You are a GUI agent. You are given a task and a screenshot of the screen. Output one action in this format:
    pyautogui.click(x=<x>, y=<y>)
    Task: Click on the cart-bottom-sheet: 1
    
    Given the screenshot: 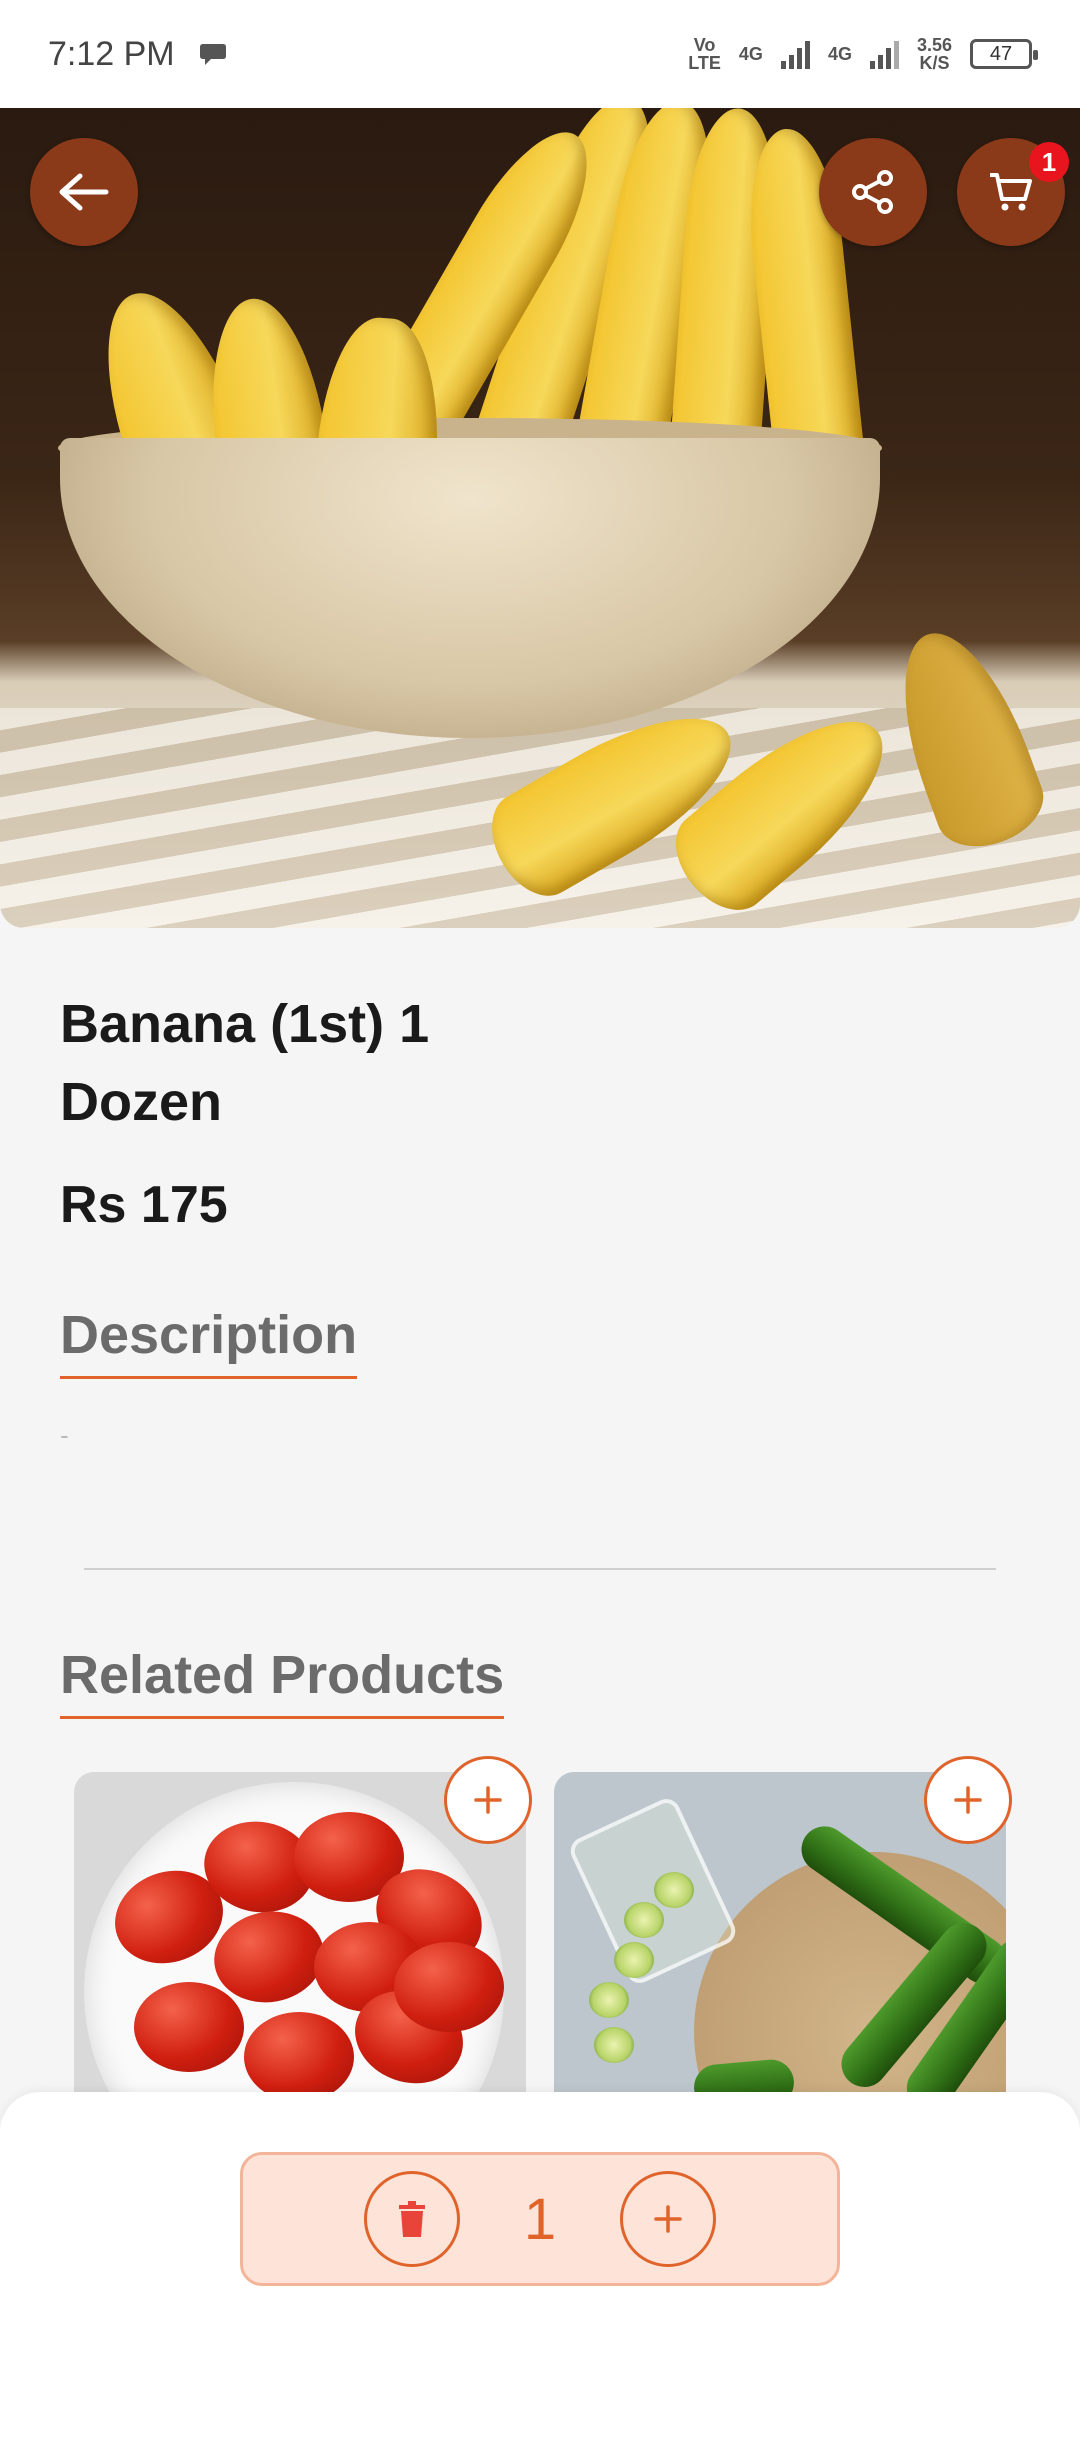 What is the action you would take?
    pyautogui.click(x=540, y=2276)
    